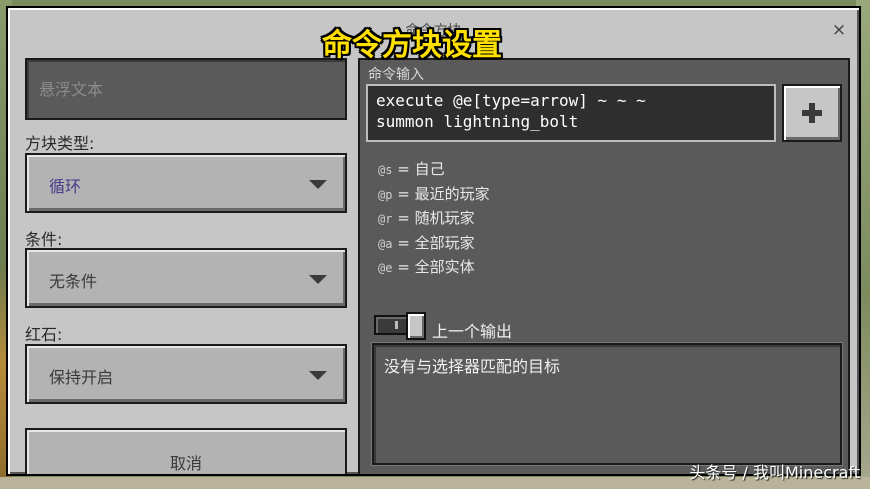  Describe the element at coordinates (412, 45) in the screenshot. I see `caption-overlay: 命令方块设置` at that location.